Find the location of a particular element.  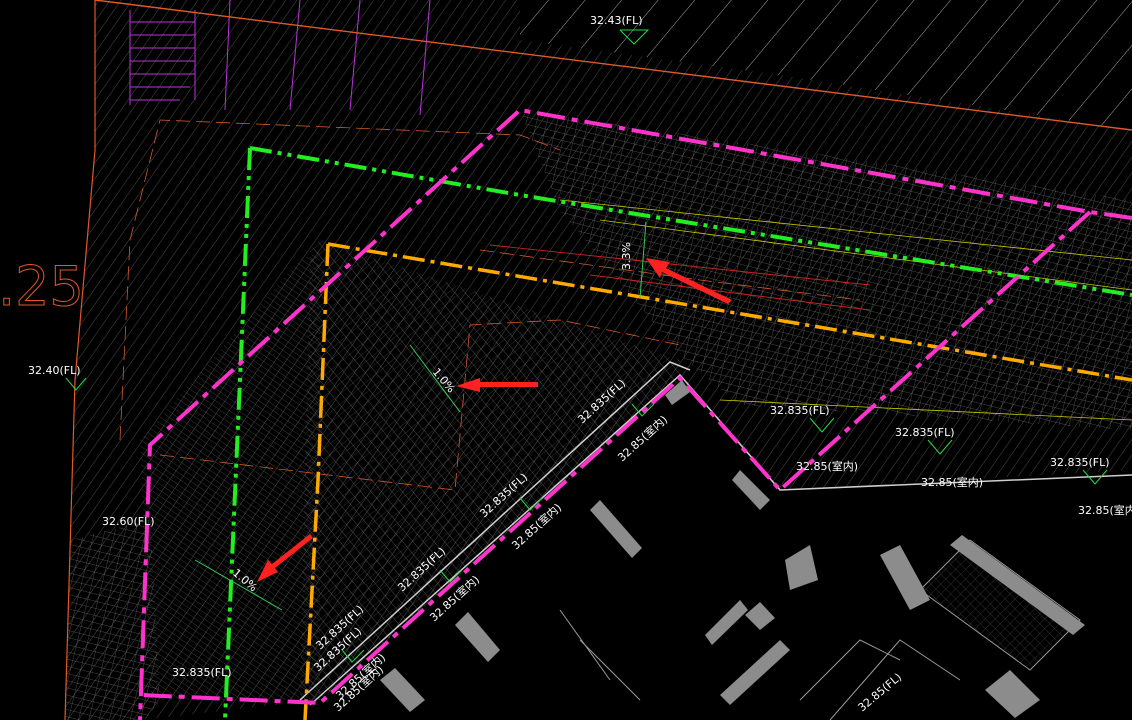

elevation-right-fl-1: 32.835(FL) is located at coordinates (800, 410).